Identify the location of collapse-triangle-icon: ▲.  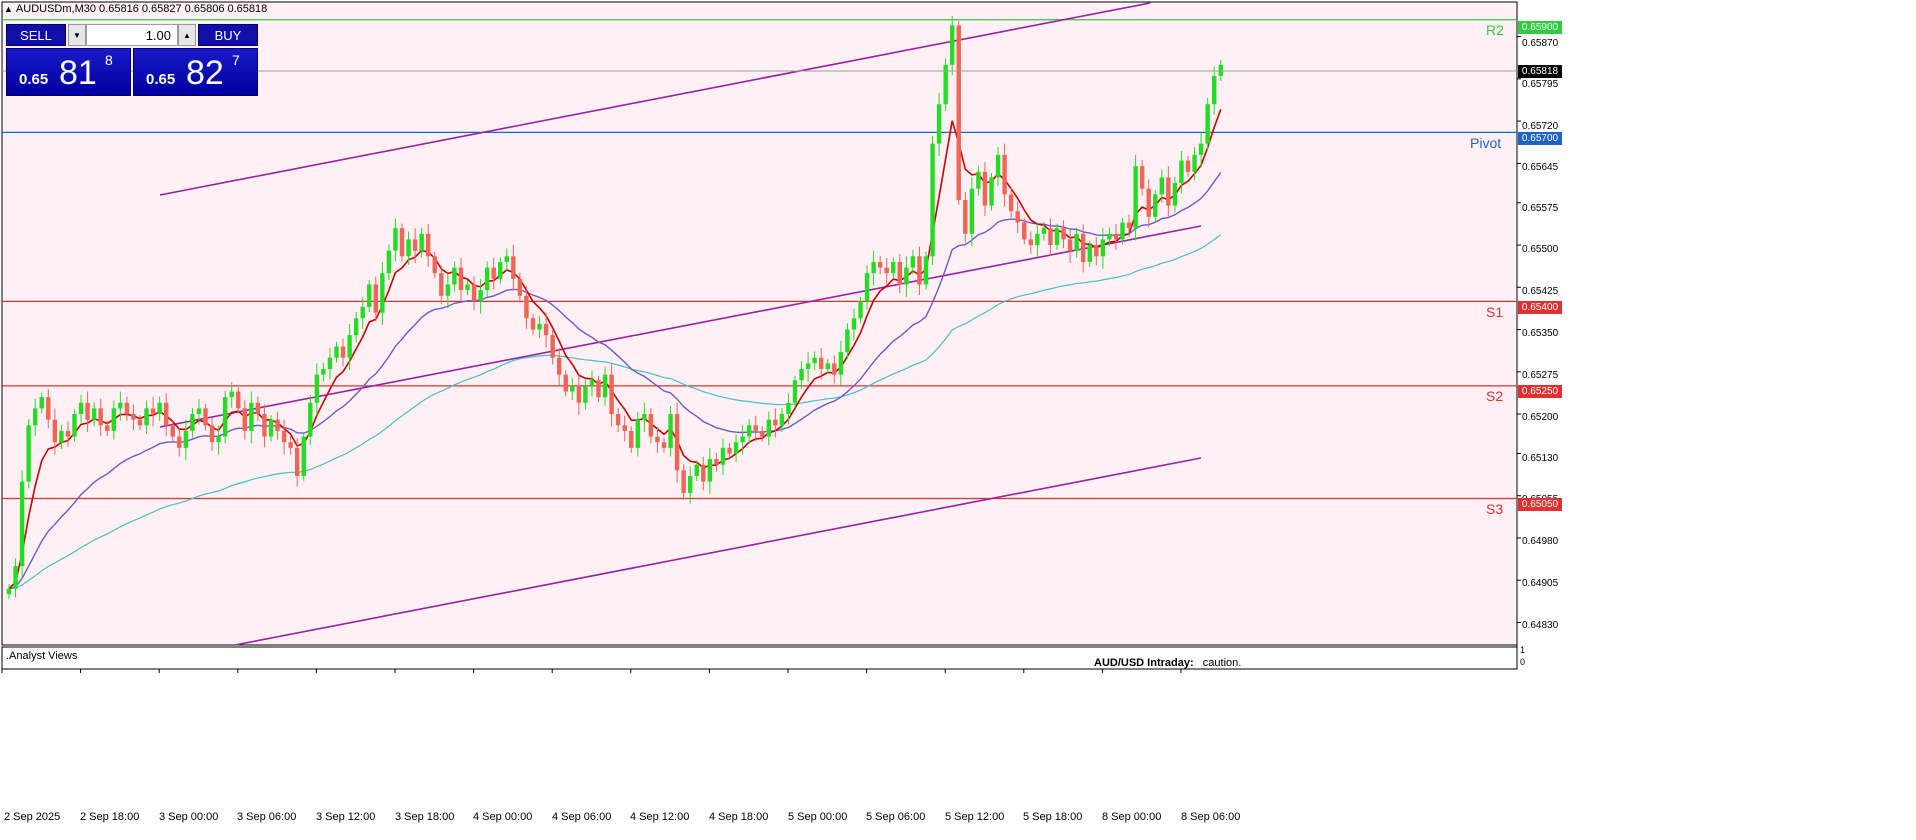
(8, 9).